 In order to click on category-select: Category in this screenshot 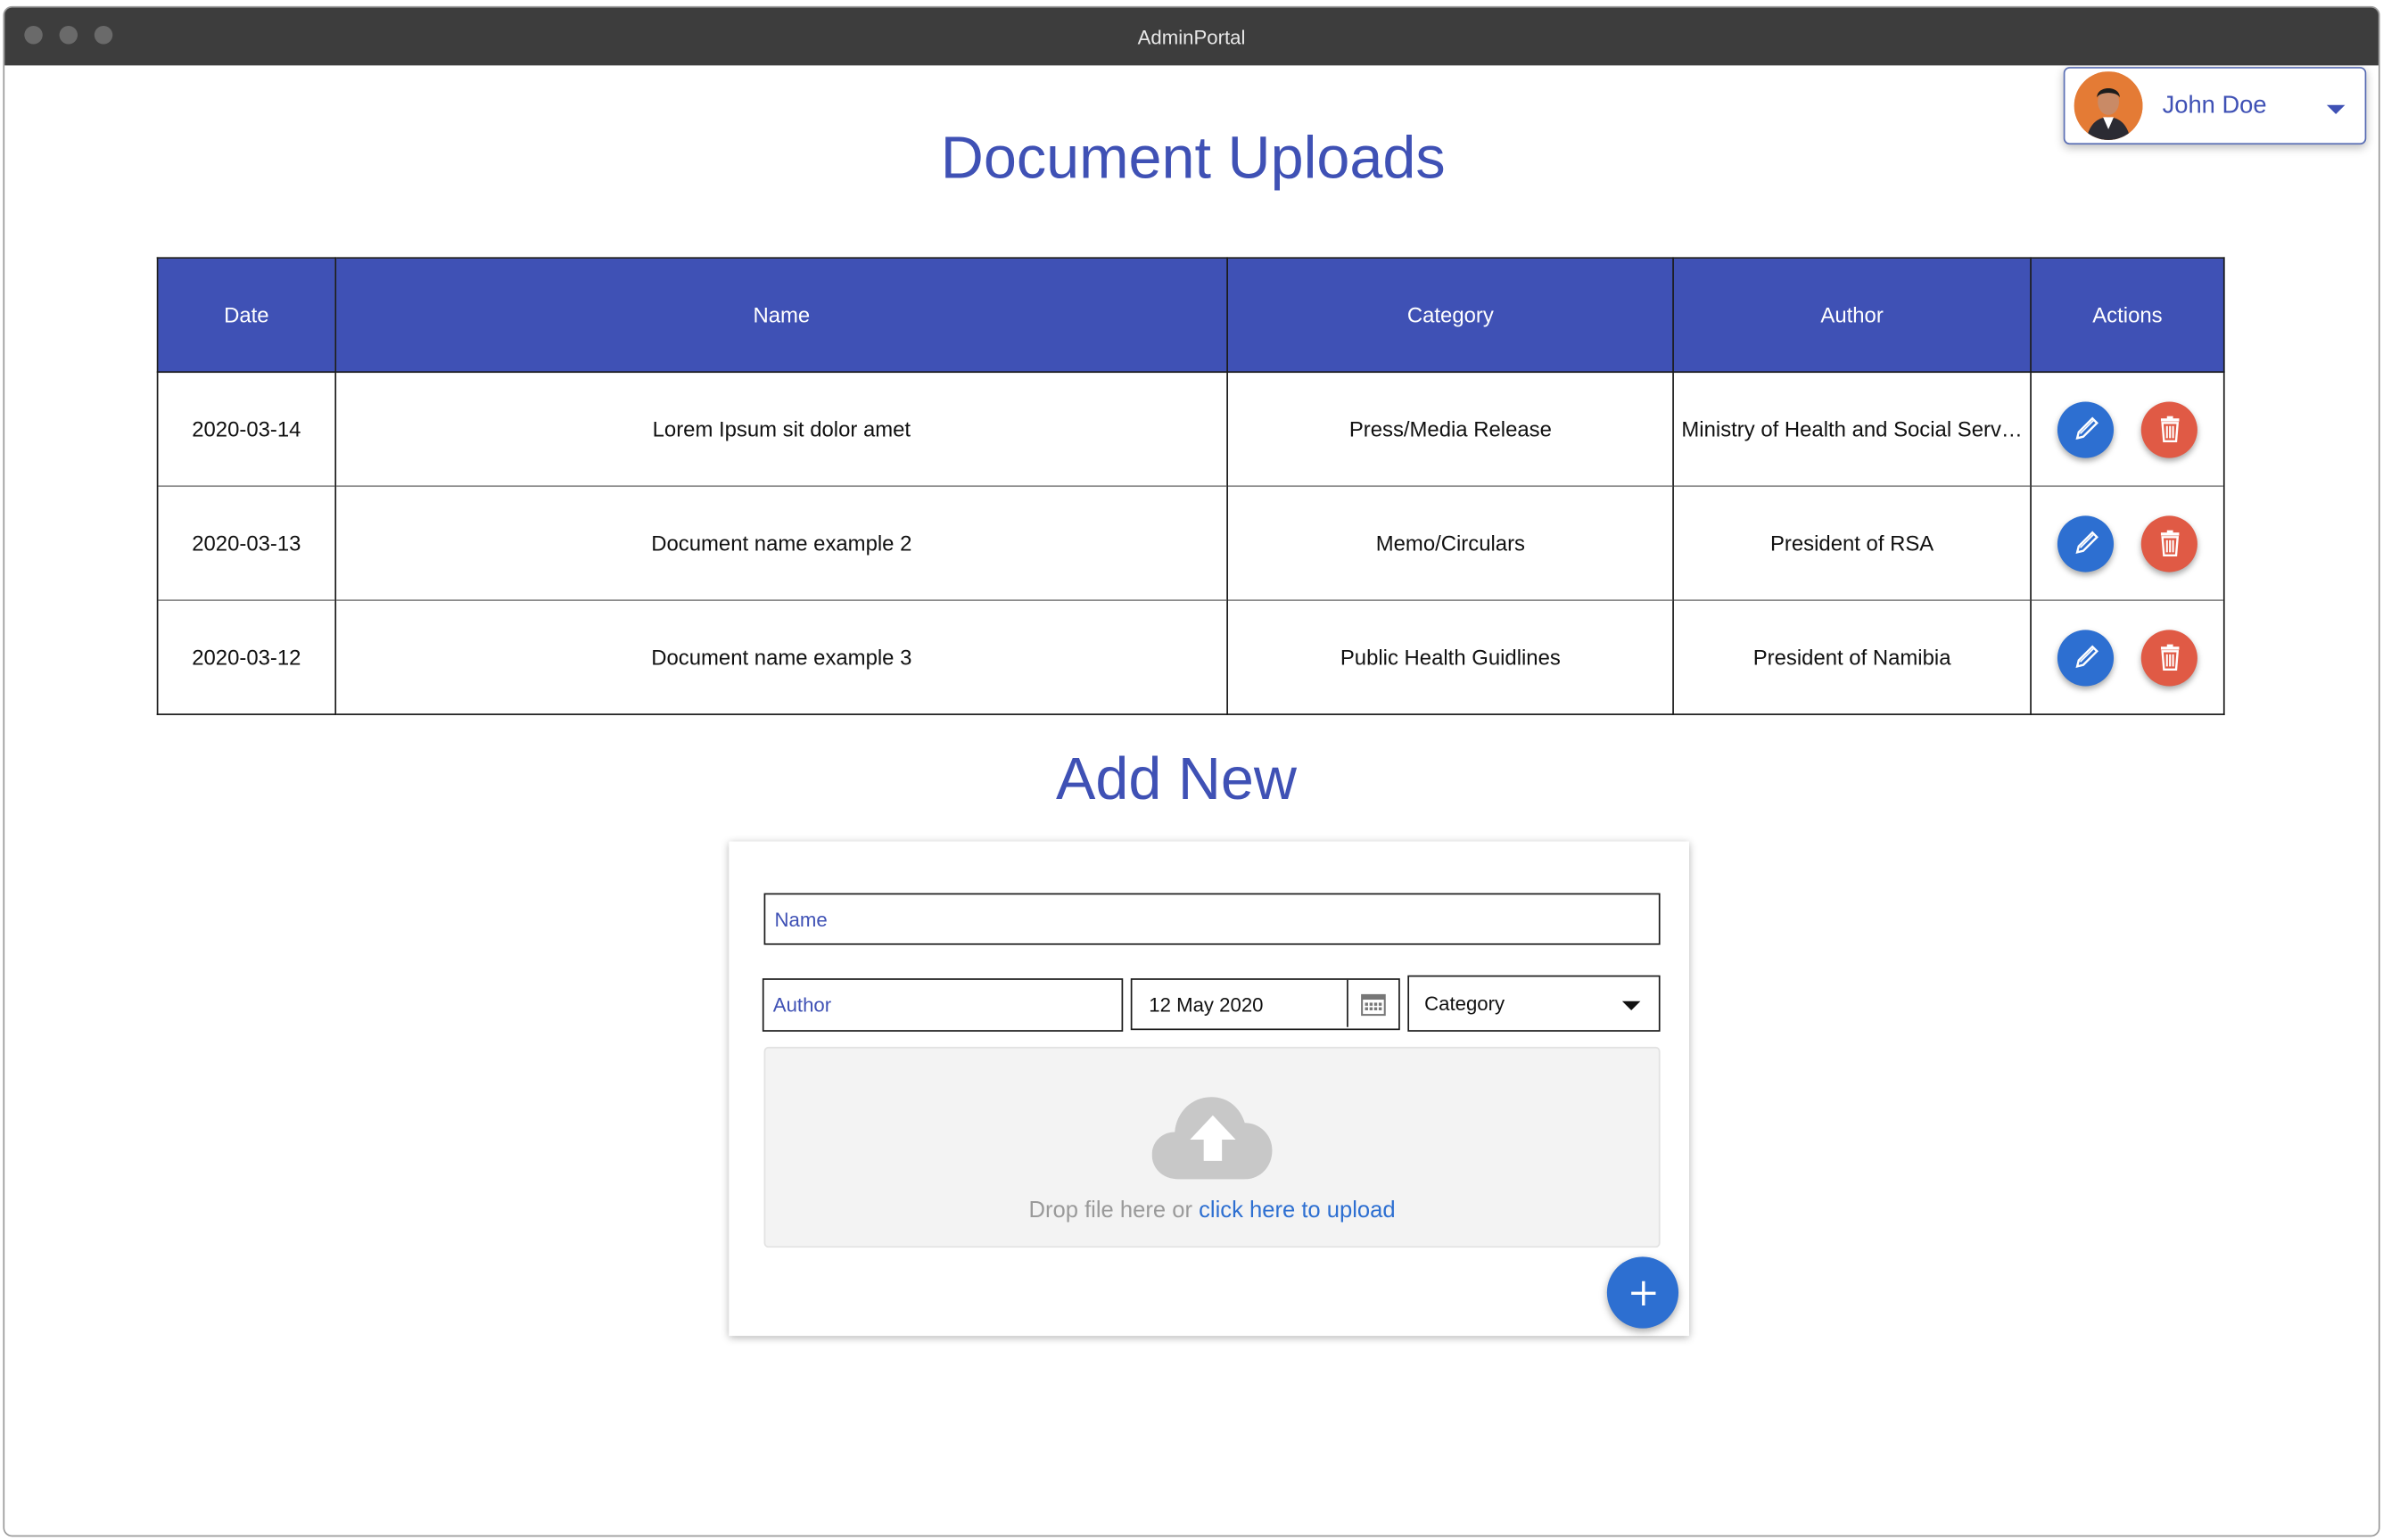, I will do `click(1534, 1004)`.